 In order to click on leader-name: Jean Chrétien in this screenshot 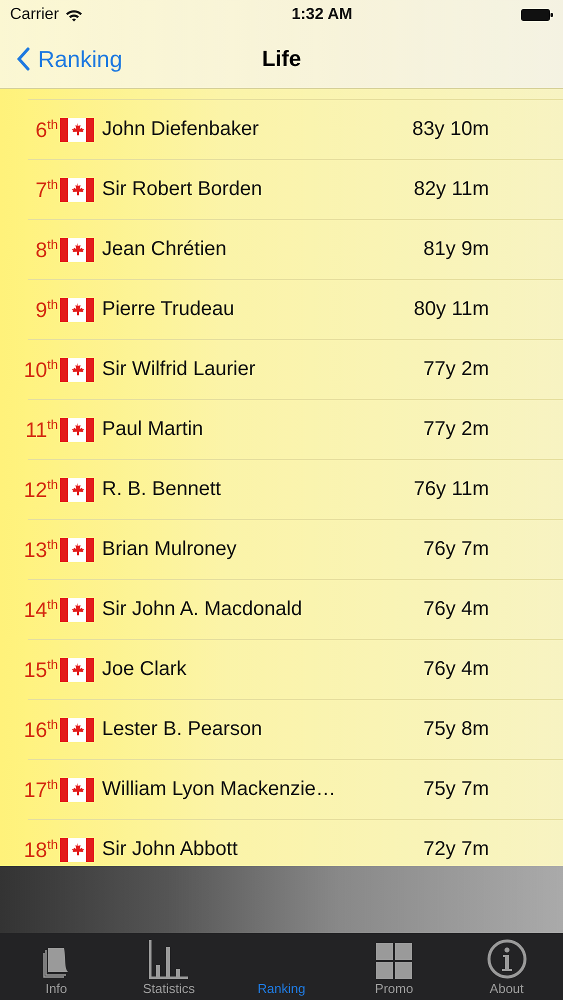, I will do `click(165, 249)`.